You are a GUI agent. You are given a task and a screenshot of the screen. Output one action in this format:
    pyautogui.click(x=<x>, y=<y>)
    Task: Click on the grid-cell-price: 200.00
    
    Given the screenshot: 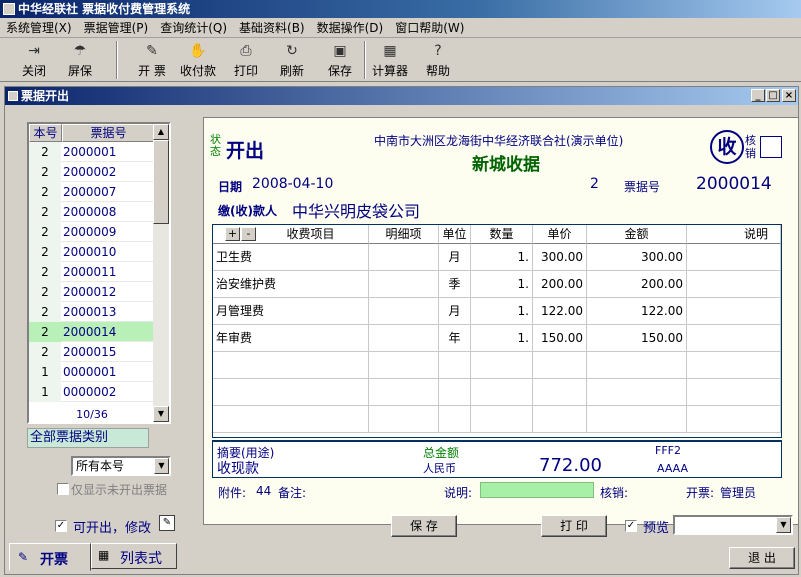 What is the action you would take?
    pyautogui.click(x=560, y=284)
    